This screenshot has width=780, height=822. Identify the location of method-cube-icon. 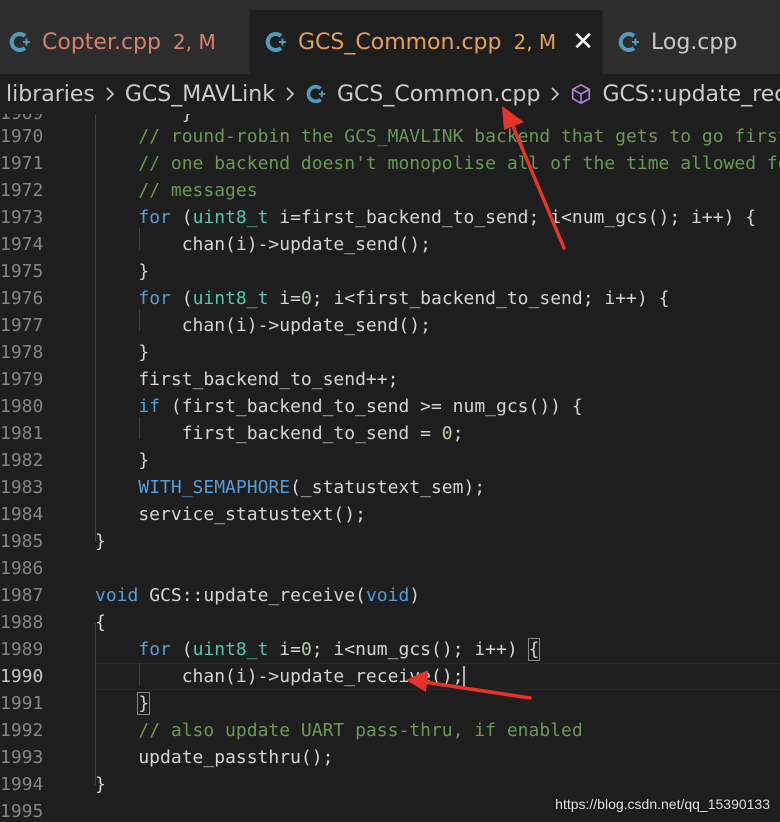
(581, 94).